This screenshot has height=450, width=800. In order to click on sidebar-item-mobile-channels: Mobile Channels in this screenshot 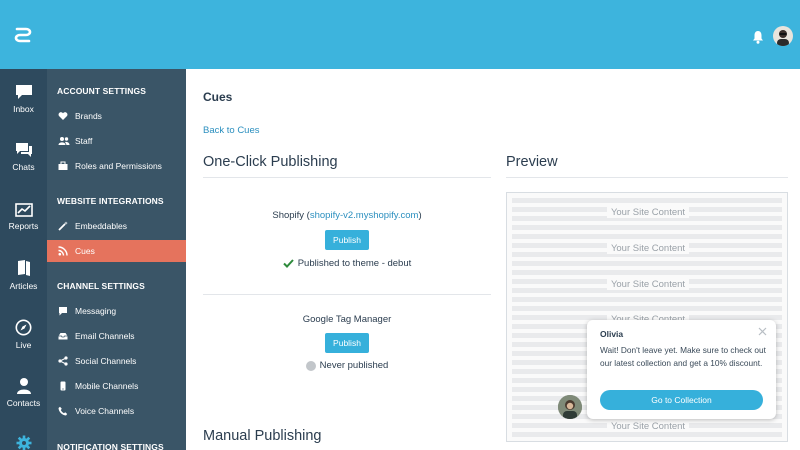, I will do `click(116, 386)`.